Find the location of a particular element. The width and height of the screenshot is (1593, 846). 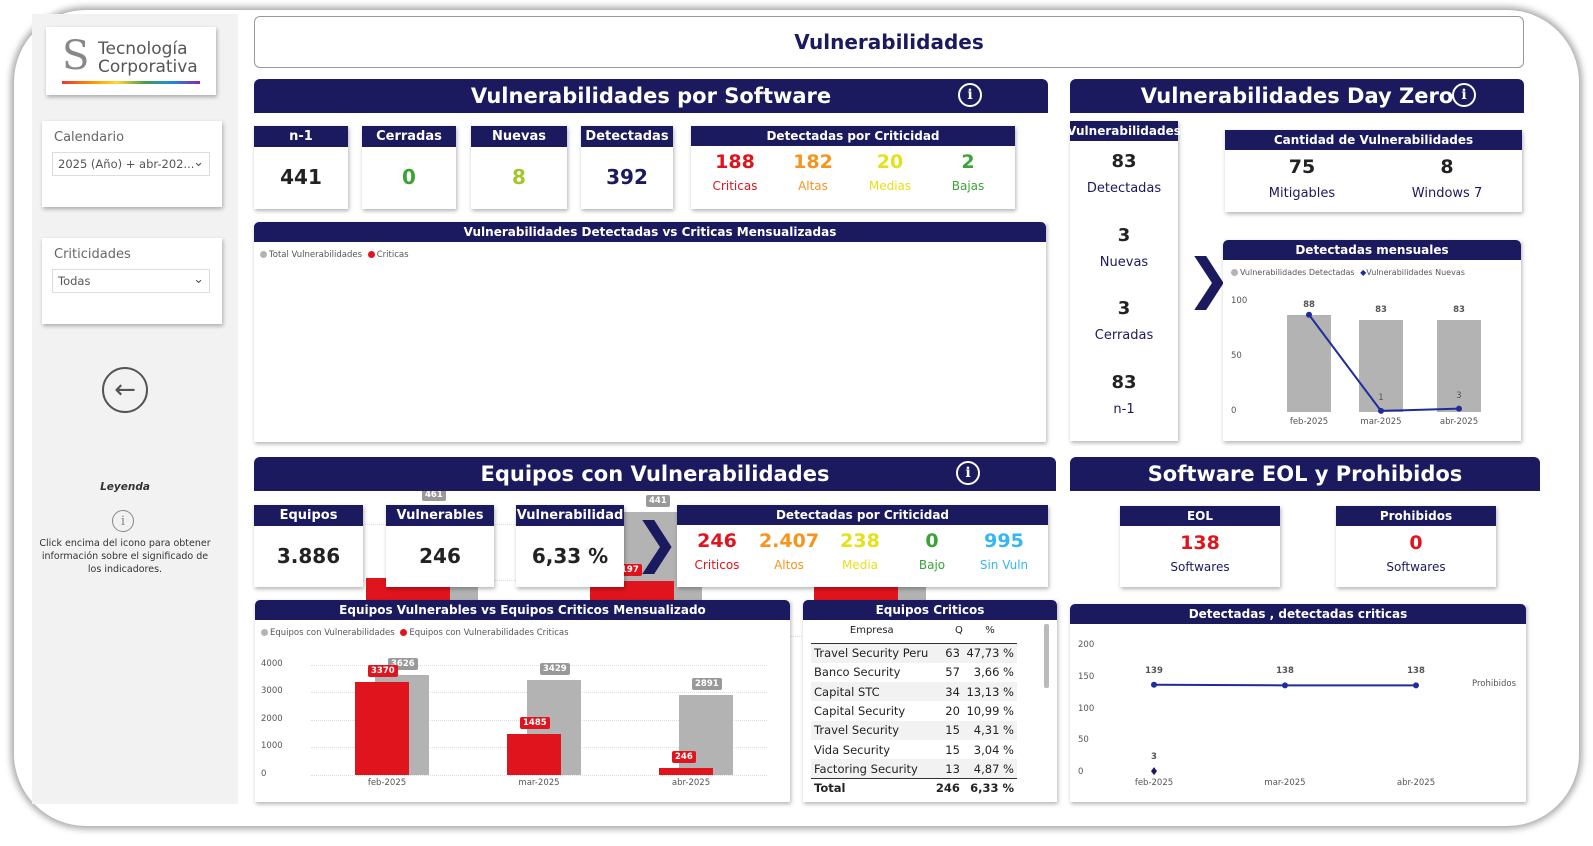

table-cell: 3,66 % is located at coordinates (993, 672).